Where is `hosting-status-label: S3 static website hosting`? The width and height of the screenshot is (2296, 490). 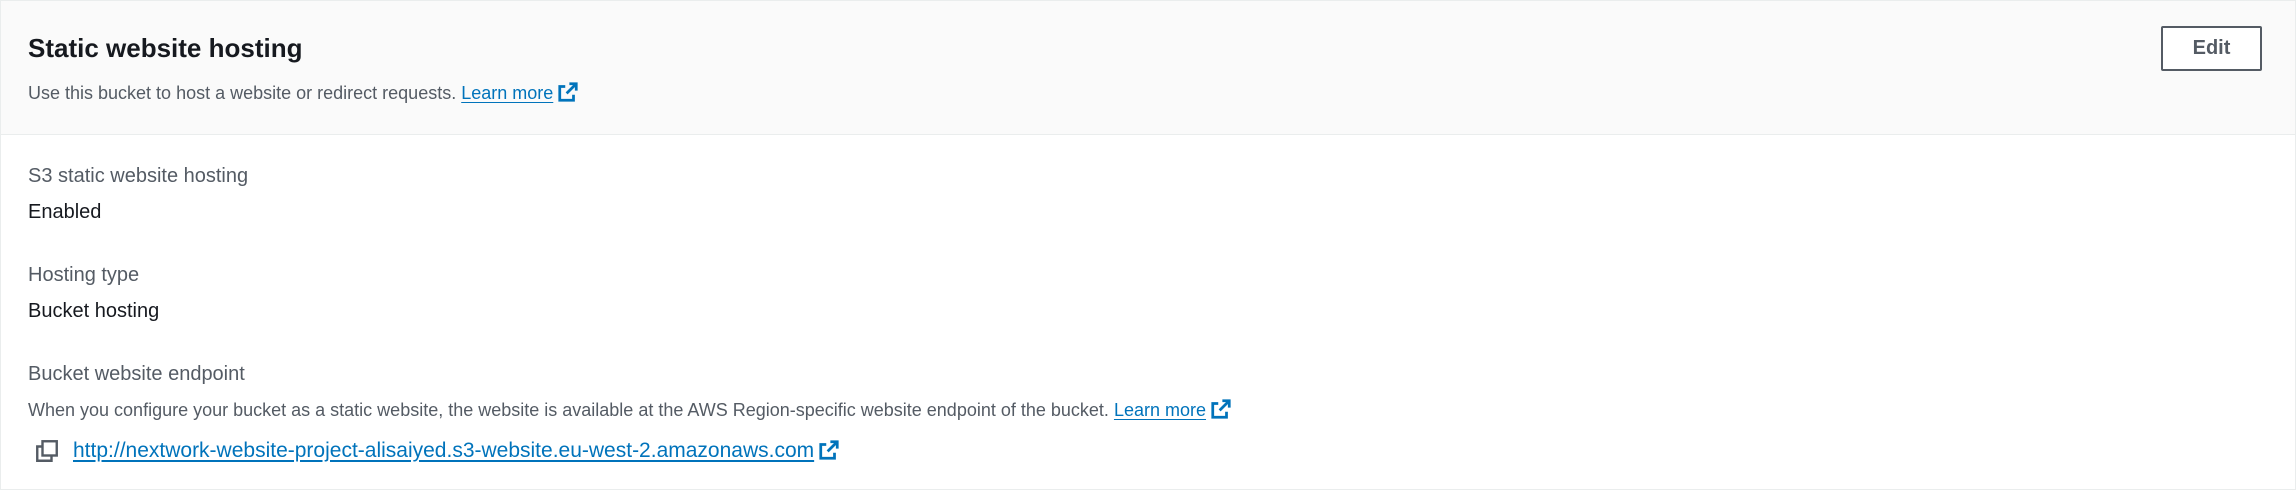
hosting-status-label: S3 static website hosting is located at coordinates (138, 176).